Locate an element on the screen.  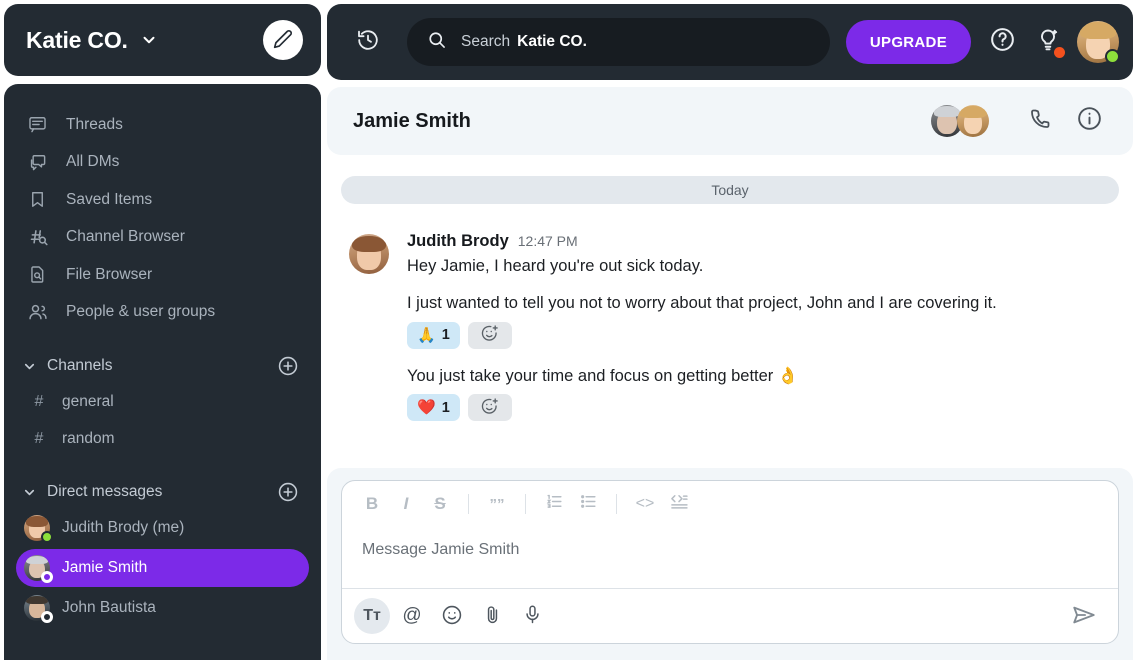
formatting-toggle-button: Tт is located at coordinates (372, 616).